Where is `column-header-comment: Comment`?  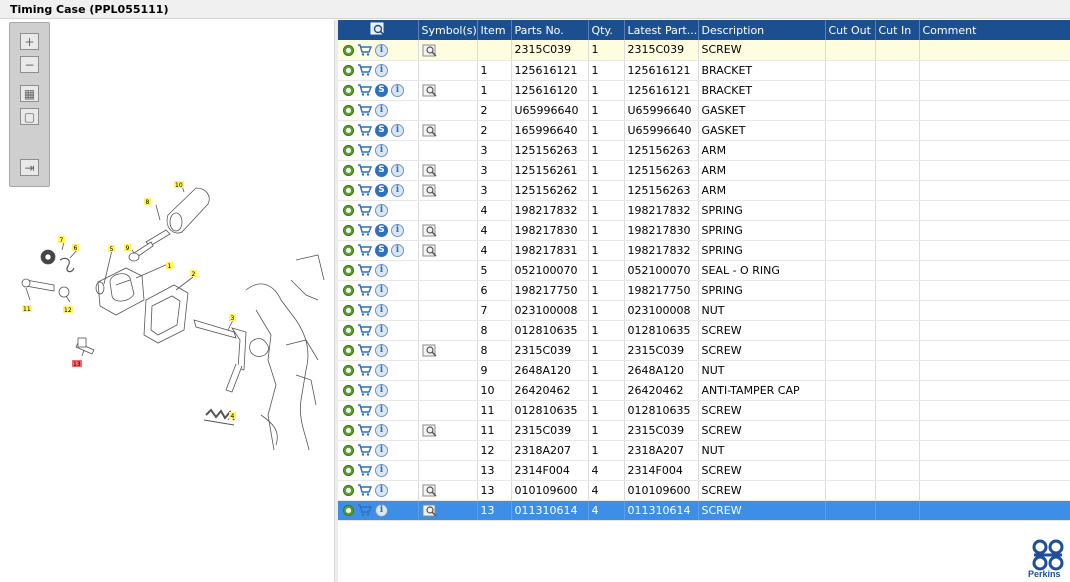
column-header-comment: Comment is located at coordinates (994, 30).